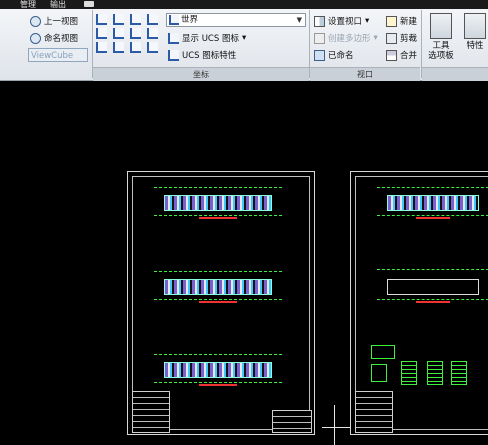 This screenshot has width=488, height=445. I want to click on show-ucs-icon-label: 显示 UCS 图标, so click(210, 39).